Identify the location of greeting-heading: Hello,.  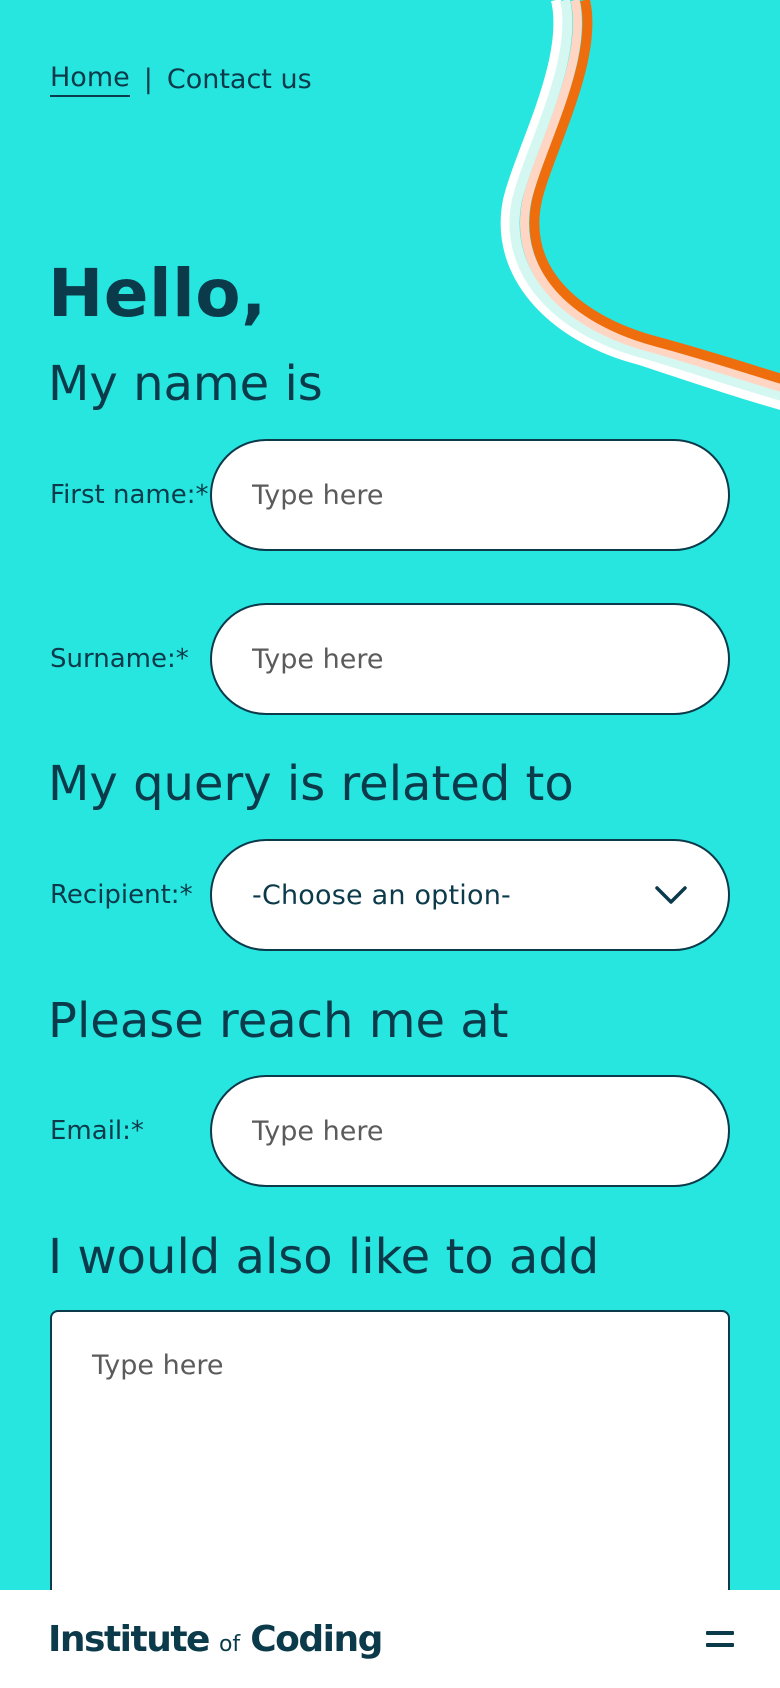
(157, 293).